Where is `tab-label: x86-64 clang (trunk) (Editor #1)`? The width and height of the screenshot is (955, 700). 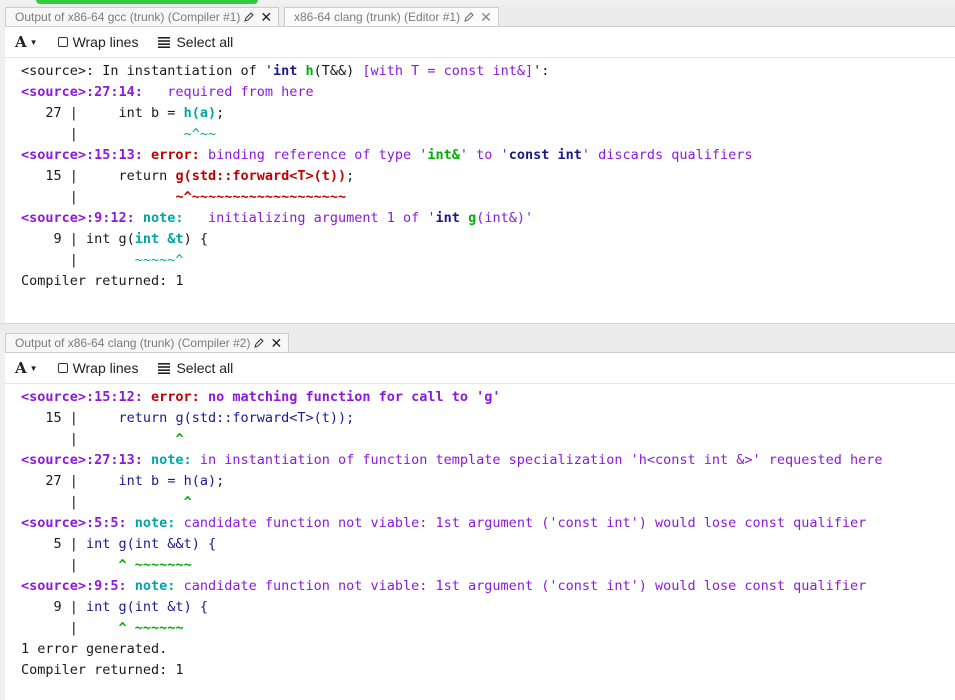
tab-label: x86-64 clang (trunk) (Editor #1) is located at coordinates (377, 17).